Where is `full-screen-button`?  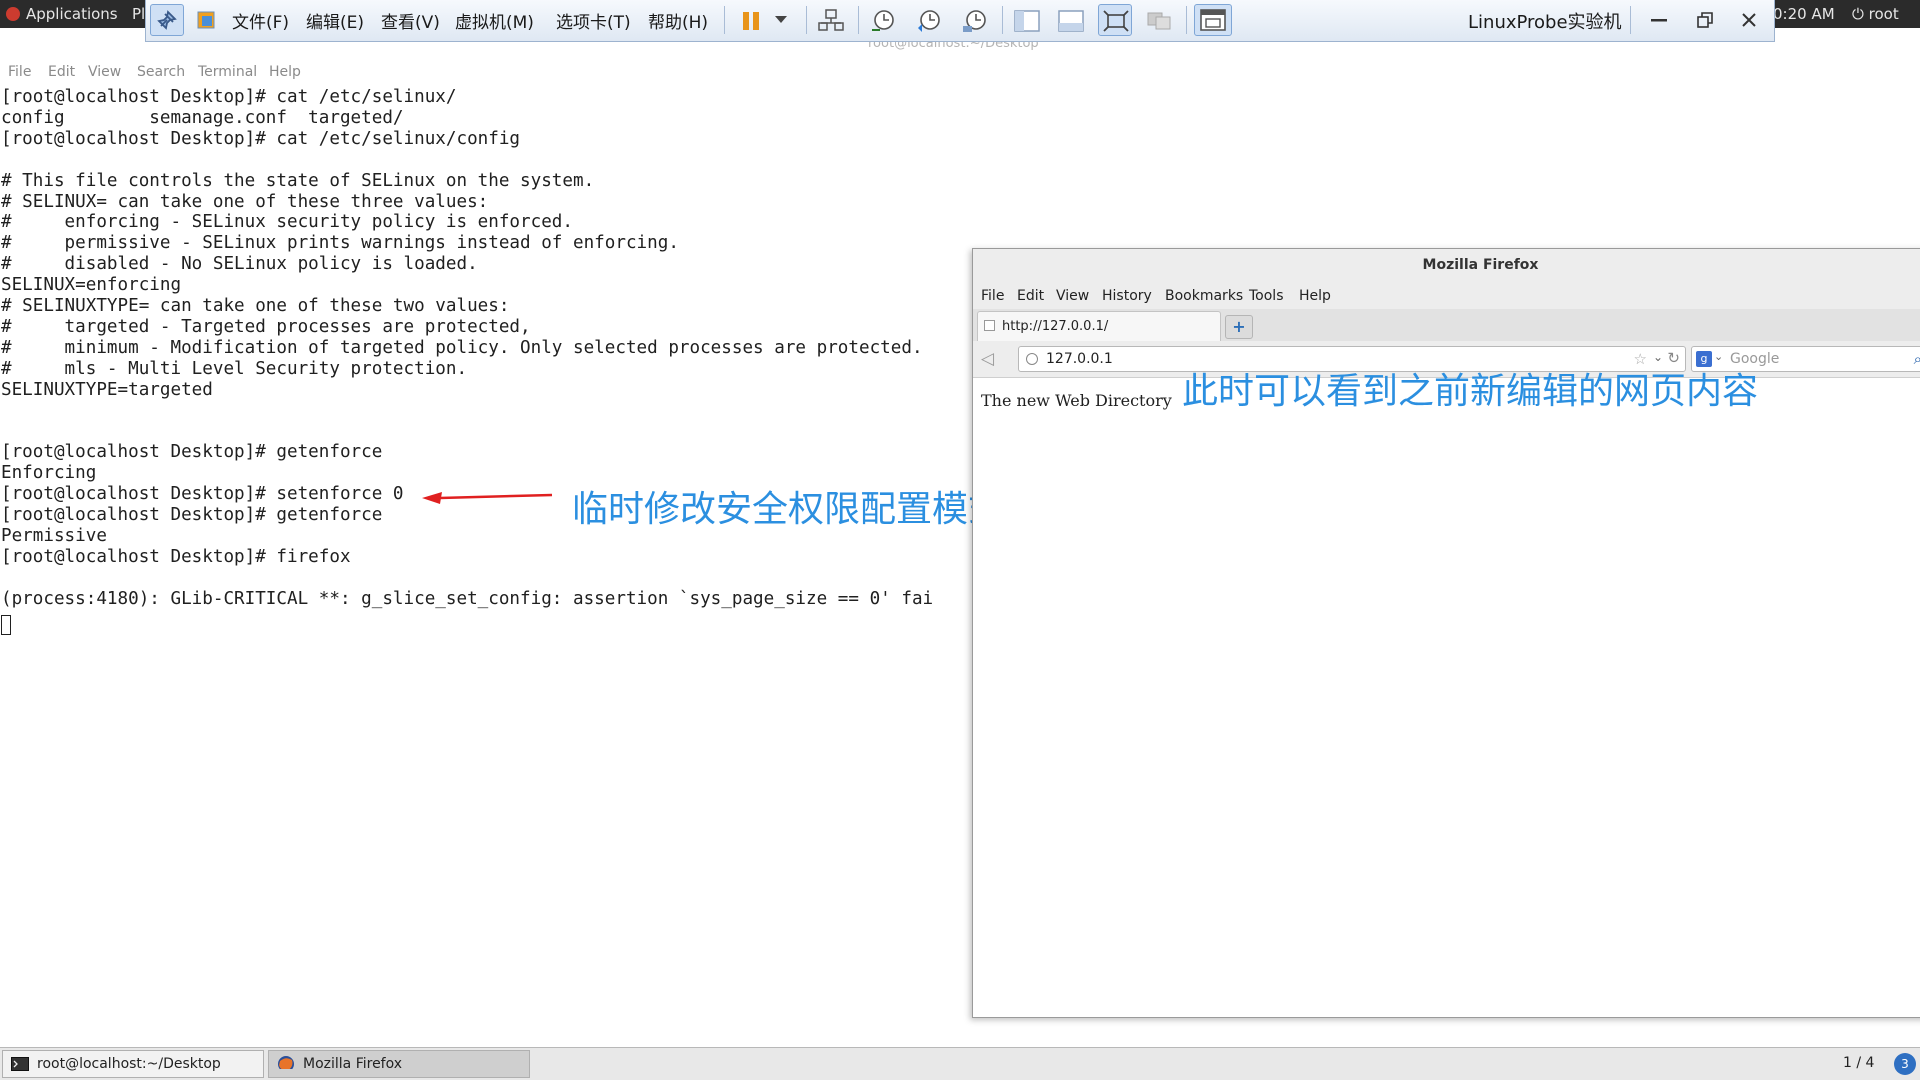 full-screen-button is located at coordinates (1115, 20).